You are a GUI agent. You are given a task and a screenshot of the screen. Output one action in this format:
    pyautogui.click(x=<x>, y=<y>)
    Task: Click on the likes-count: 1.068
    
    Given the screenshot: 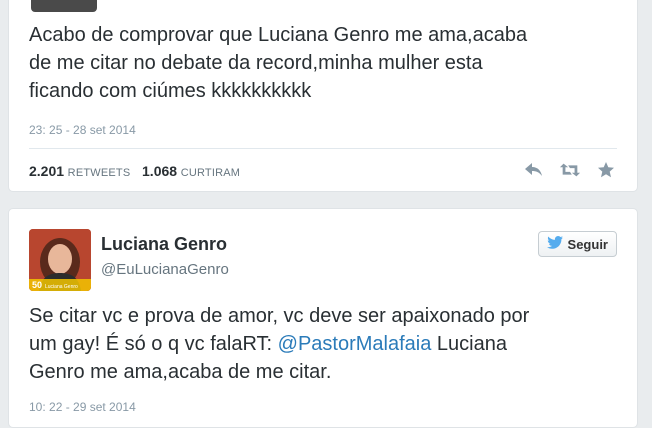 What is the action you would take?
    pyautogui.click(x=159, y=171)
    